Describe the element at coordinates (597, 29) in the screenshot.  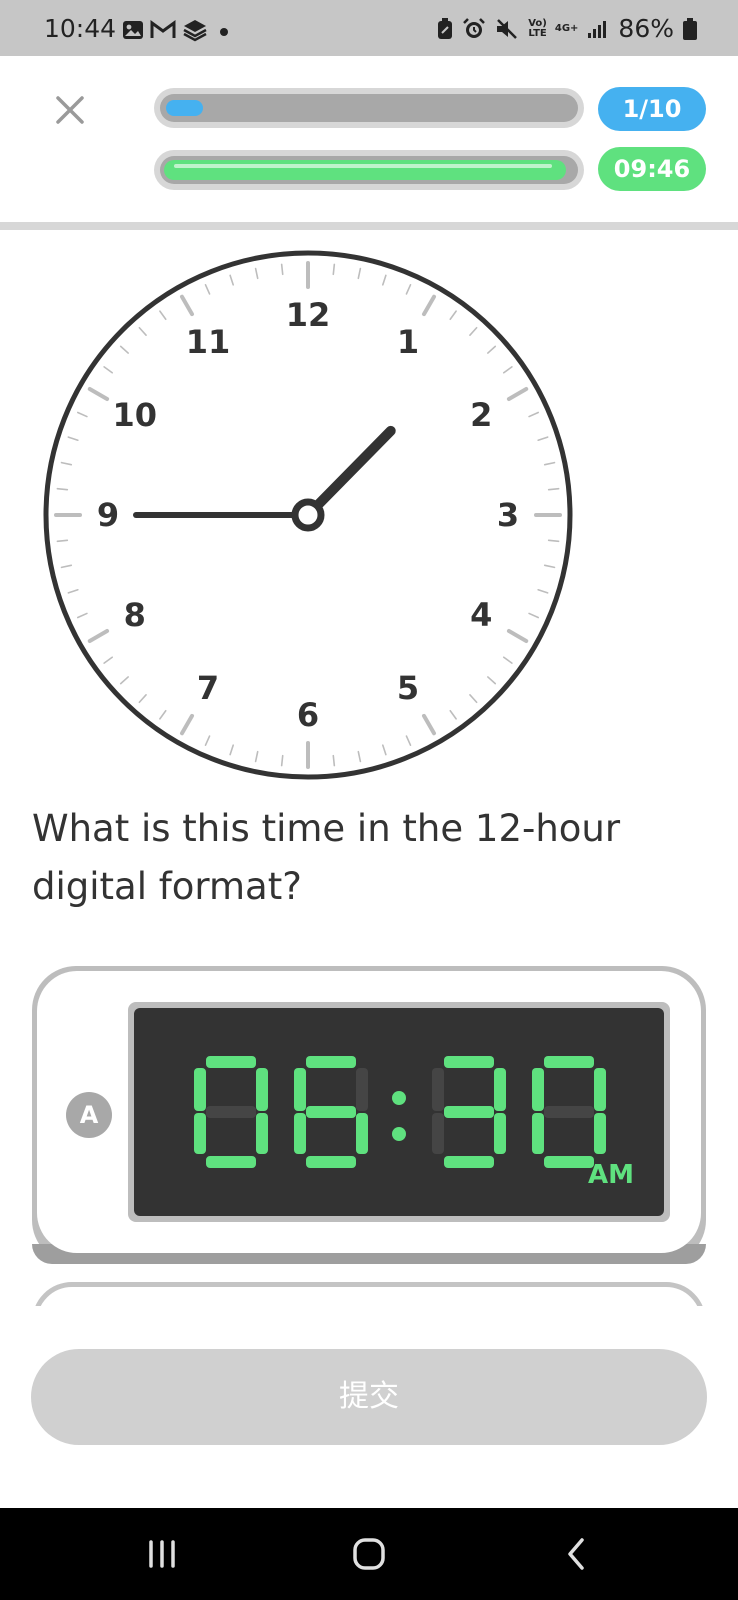
I see `signal-icon` at that location.